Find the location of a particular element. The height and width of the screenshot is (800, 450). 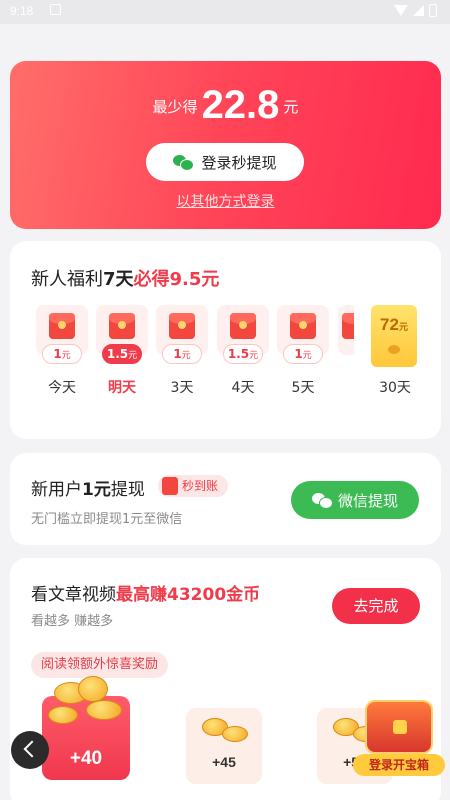

day-label: 30天 is located at coordinates (395, 388).